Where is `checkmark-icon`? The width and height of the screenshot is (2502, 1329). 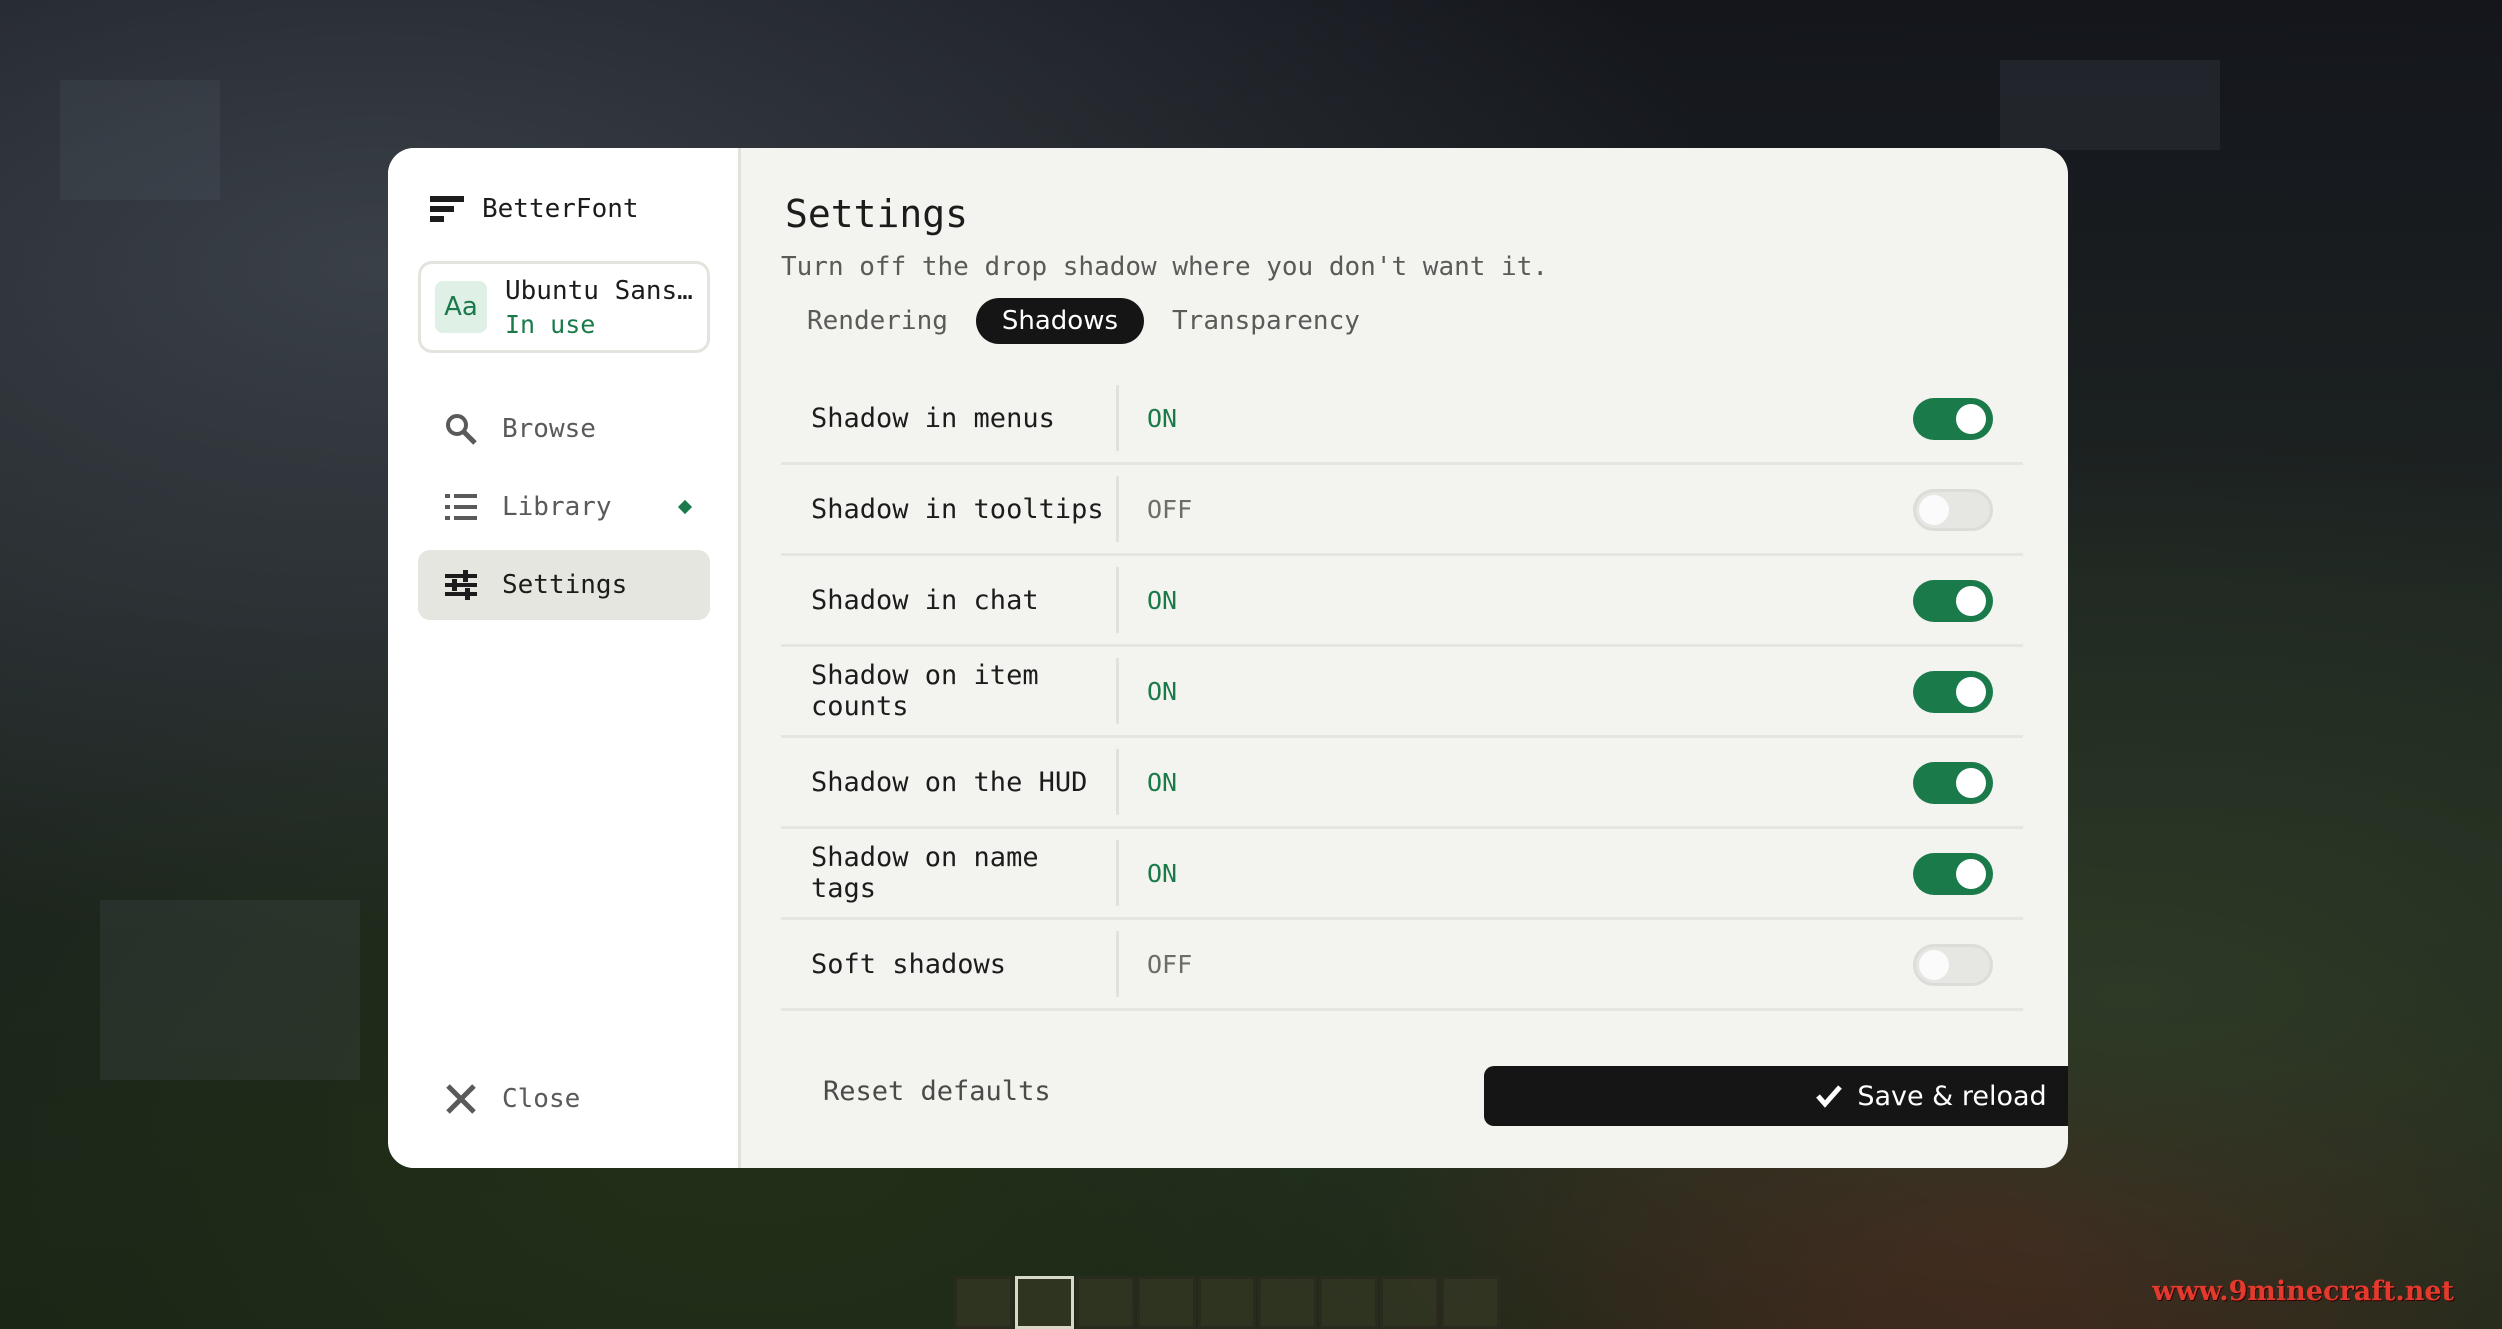 checkmark-icon is located at coordinates (1829, 1096).